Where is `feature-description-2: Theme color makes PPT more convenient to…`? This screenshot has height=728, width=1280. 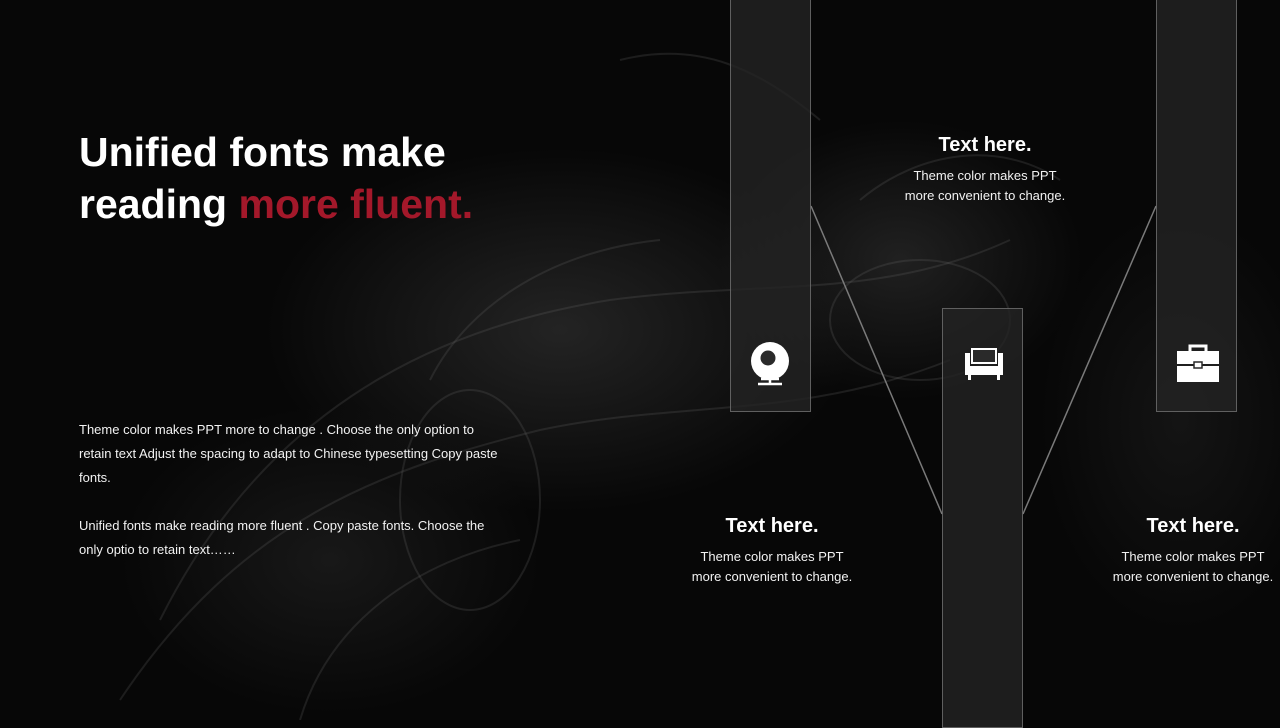
feature-description-2: Theme color makes PPT more convenient to… is located at coordinates (772, 566).